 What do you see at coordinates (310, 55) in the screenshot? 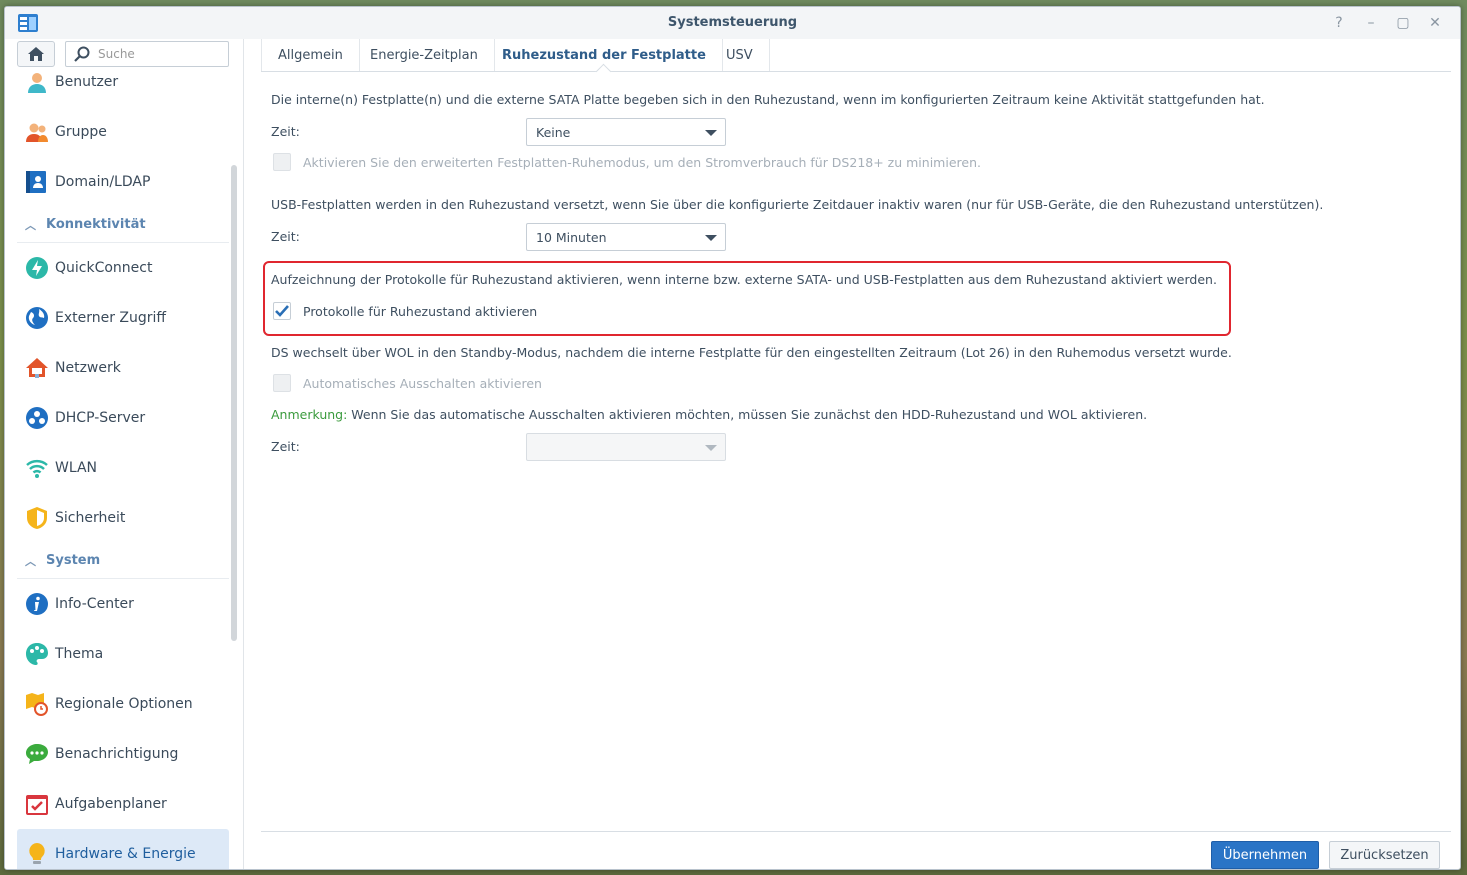
I see `tab-allgemein: Allgemein` at bounding box center [310, 55].